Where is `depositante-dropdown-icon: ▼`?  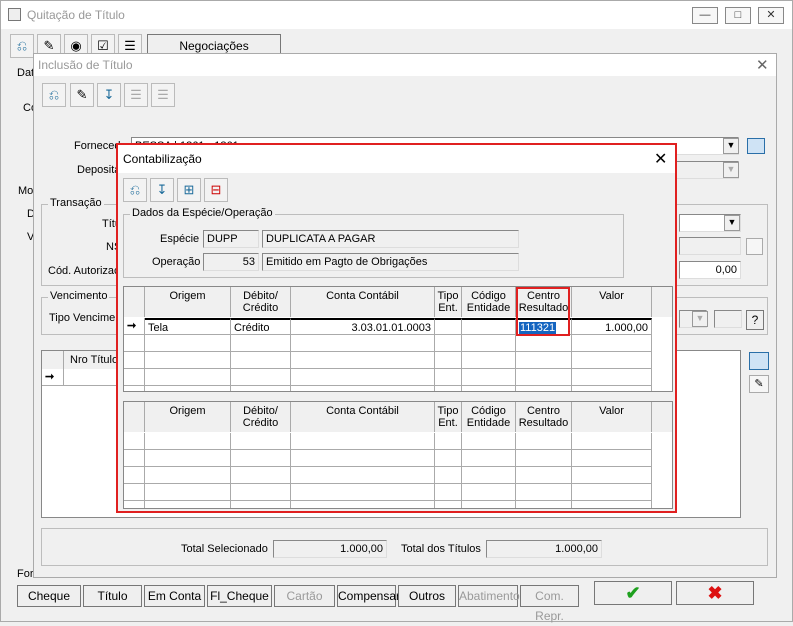
depositante-dropdown-icon: ▼ is located at coordinates (731, 170).